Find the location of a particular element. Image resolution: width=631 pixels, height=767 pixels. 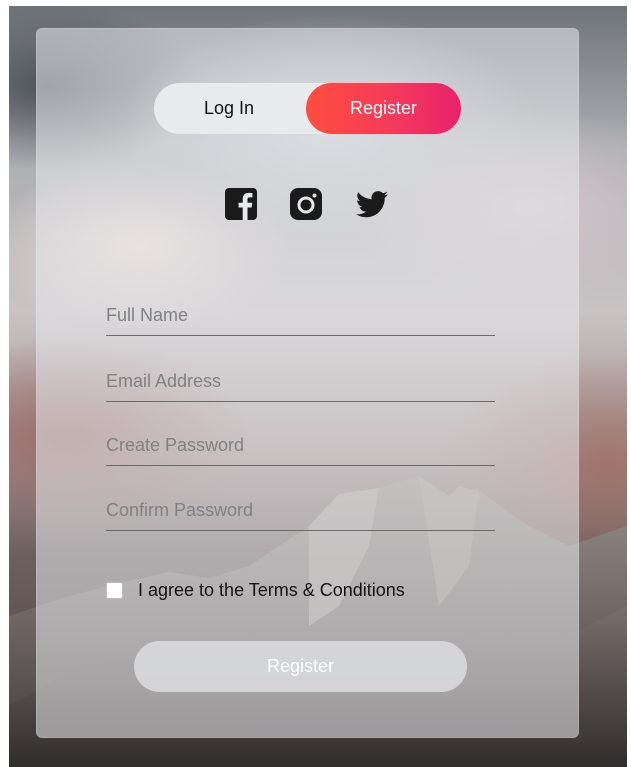

confirm-password-field is located at coordinates (300, 510).